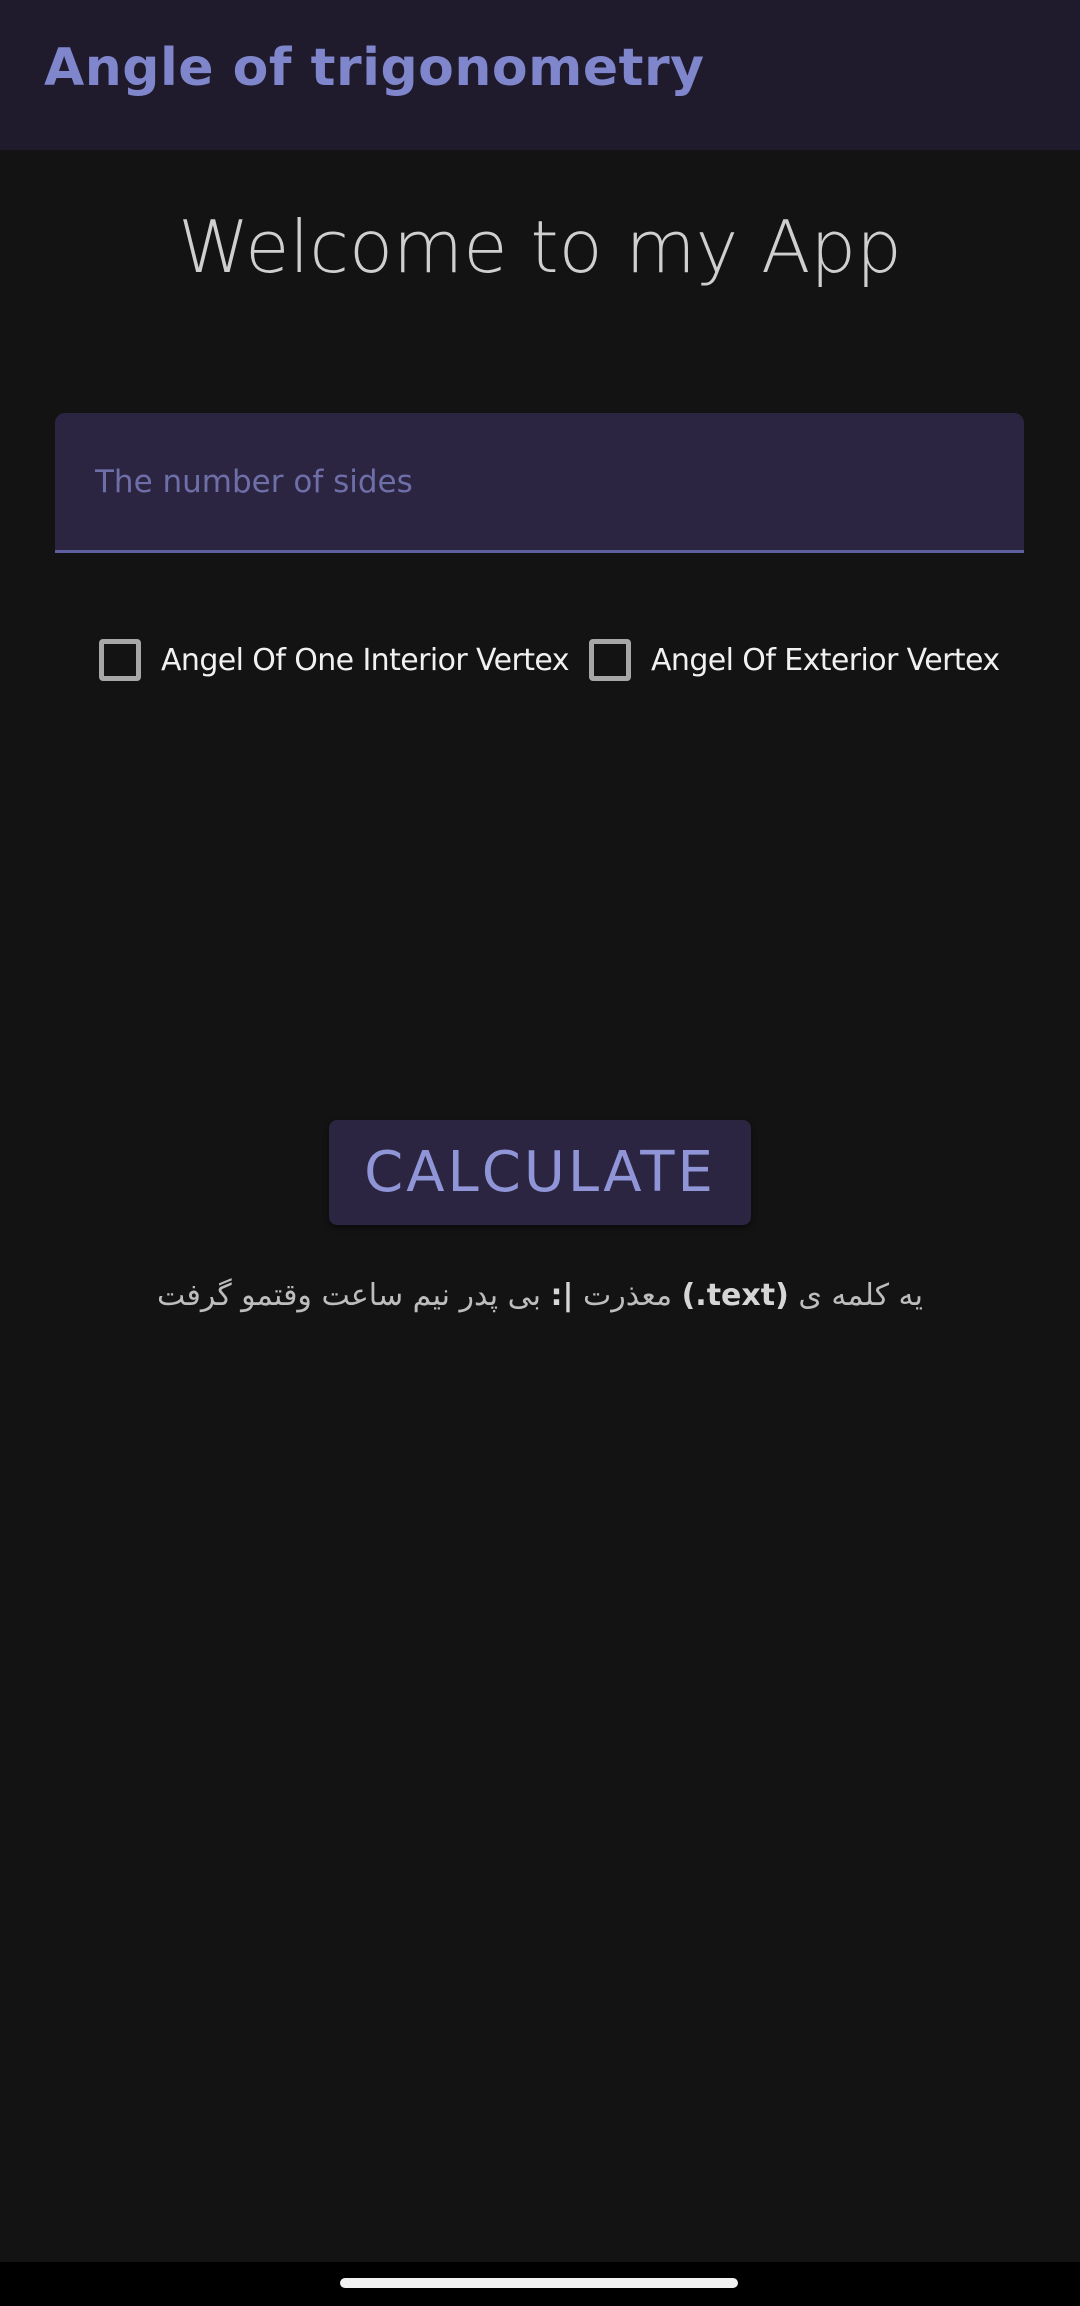 The height and width of the screenshot is (2306, 1080). I want to click on sides-input-underline, so click(539, 551).